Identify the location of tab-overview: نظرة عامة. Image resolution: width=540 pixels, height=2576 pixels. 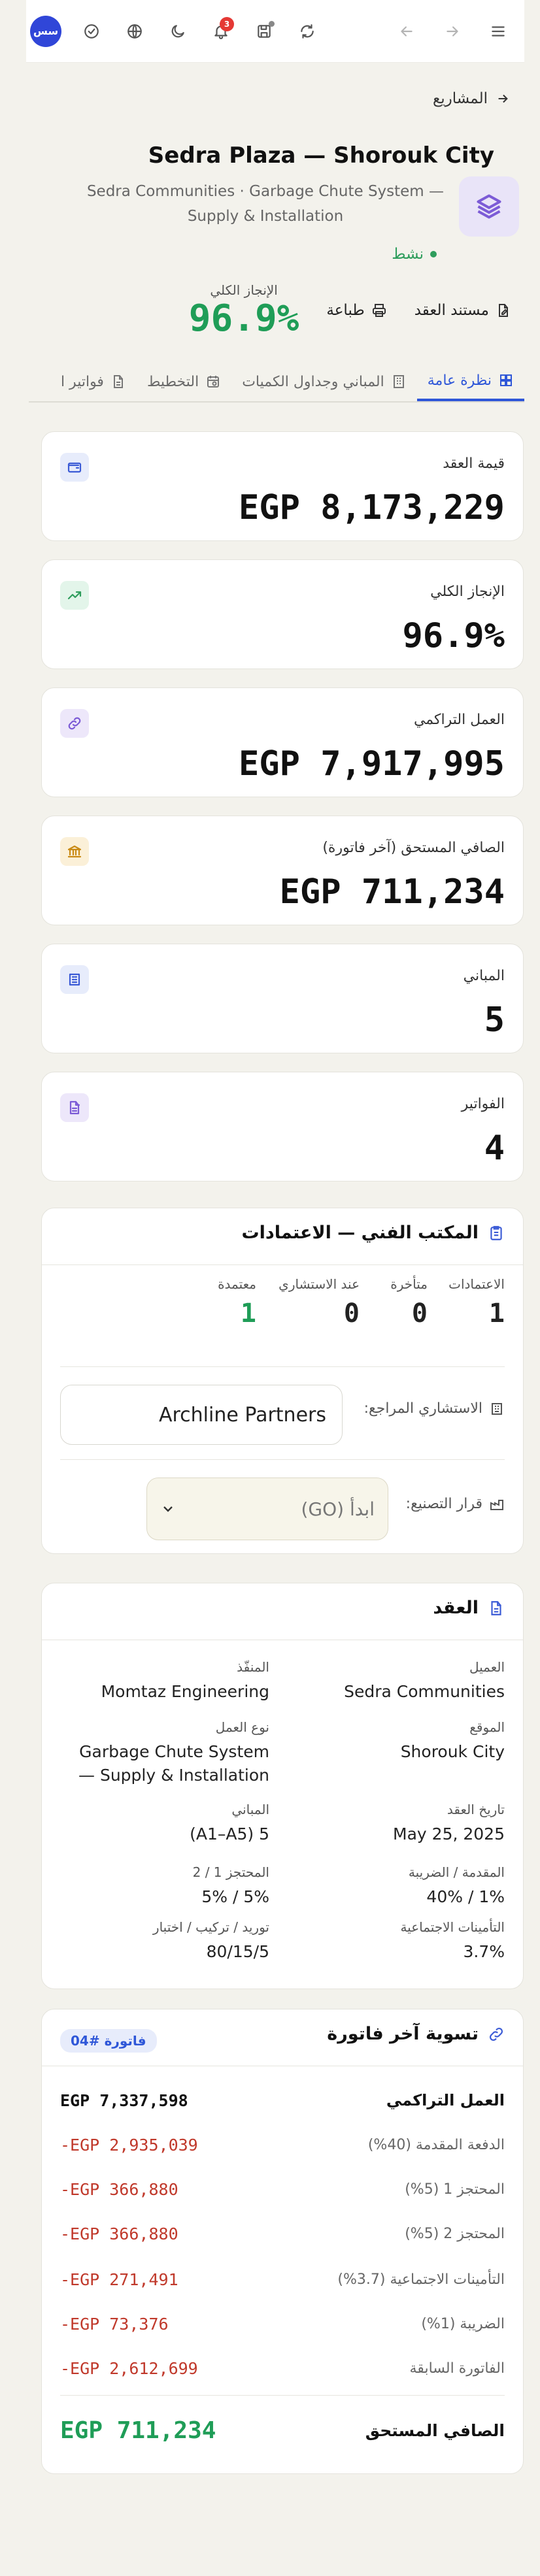
(470, 381).